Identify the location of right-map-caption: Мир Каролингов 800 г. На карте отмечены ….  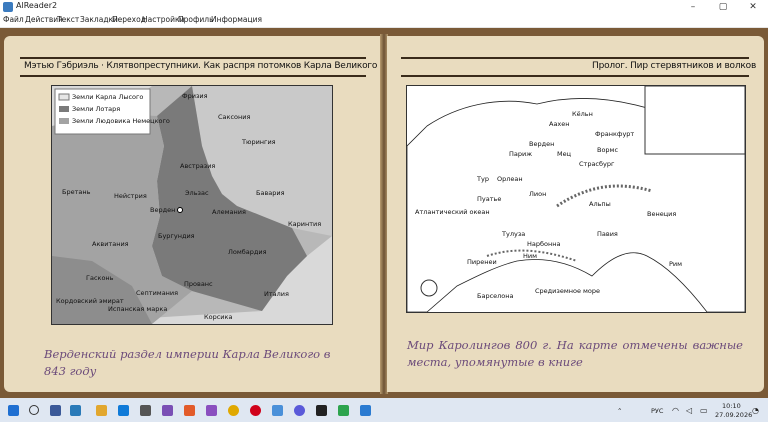
(575, 353).